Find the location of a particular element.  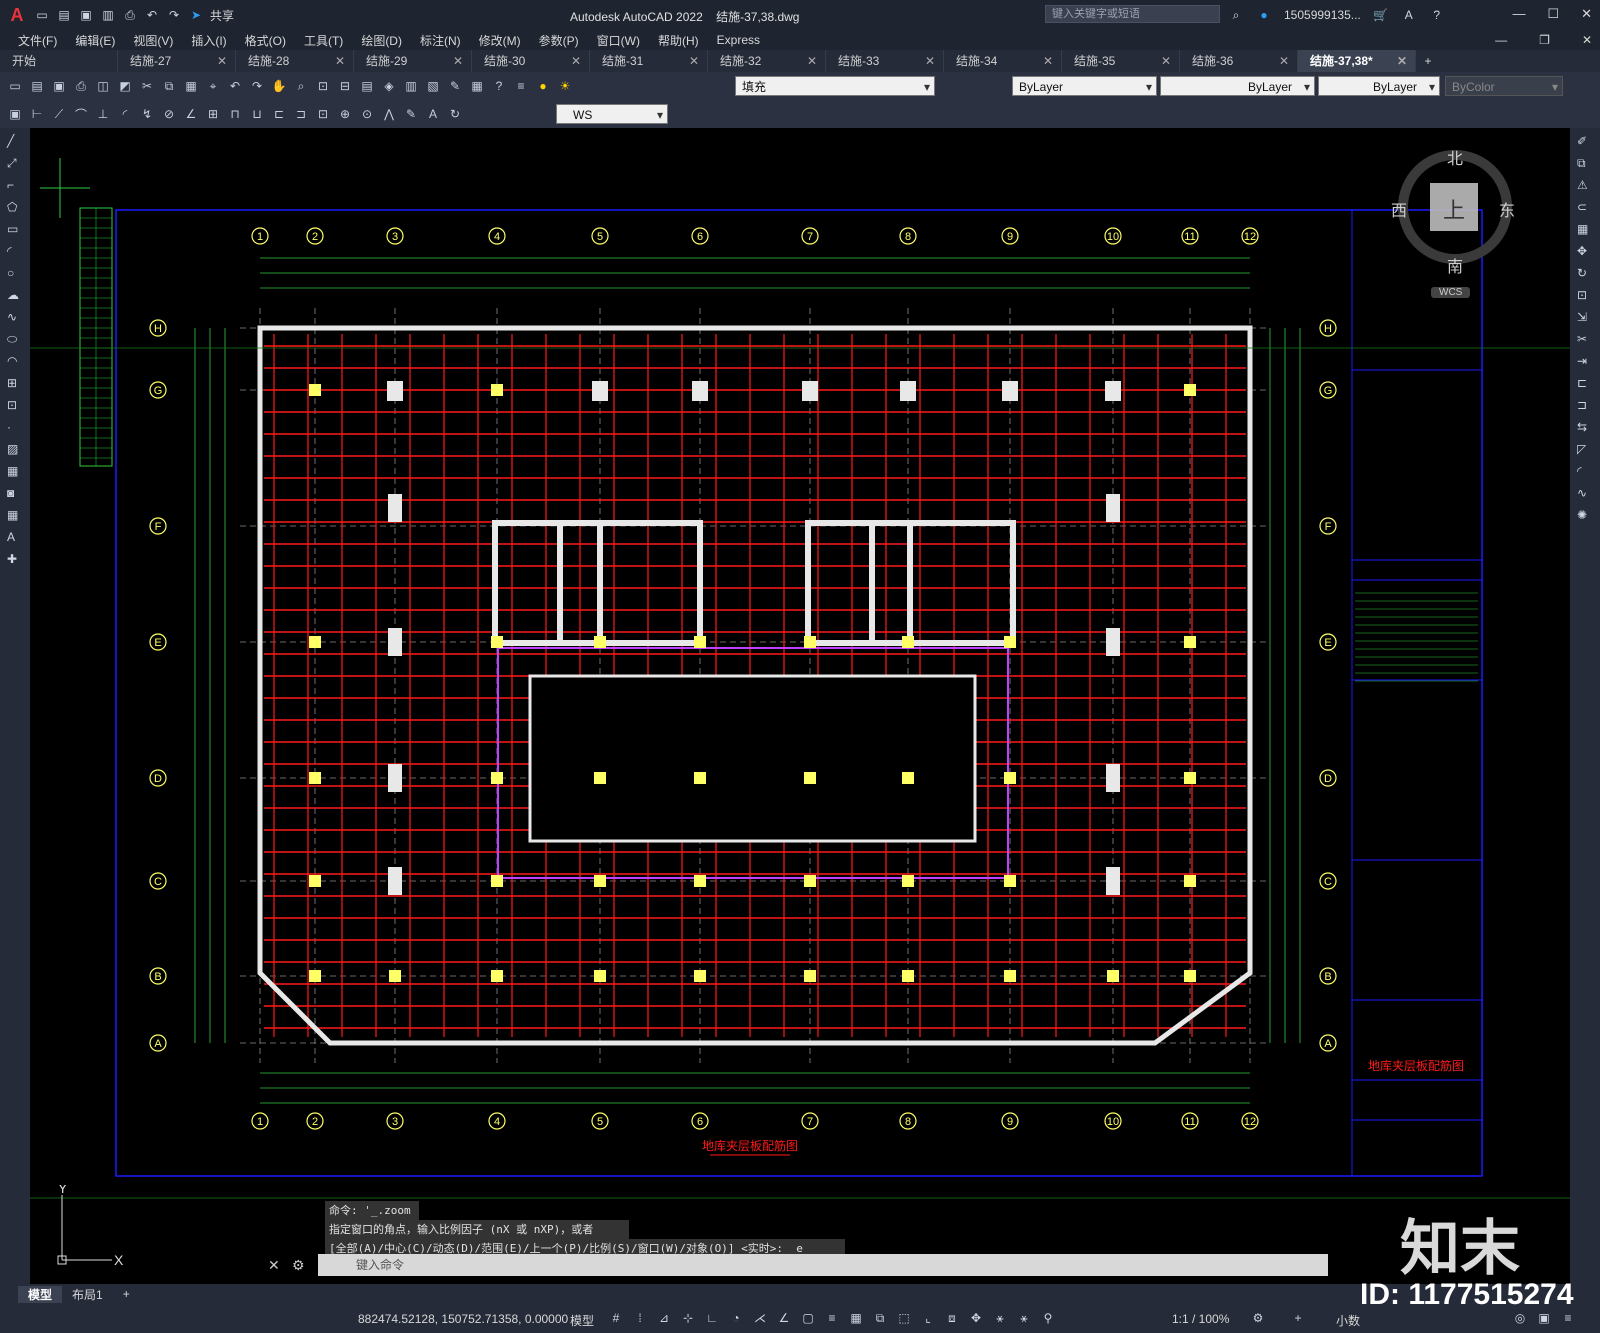

chamfer-icon: ◸ is located at coordinates (1585, 450).